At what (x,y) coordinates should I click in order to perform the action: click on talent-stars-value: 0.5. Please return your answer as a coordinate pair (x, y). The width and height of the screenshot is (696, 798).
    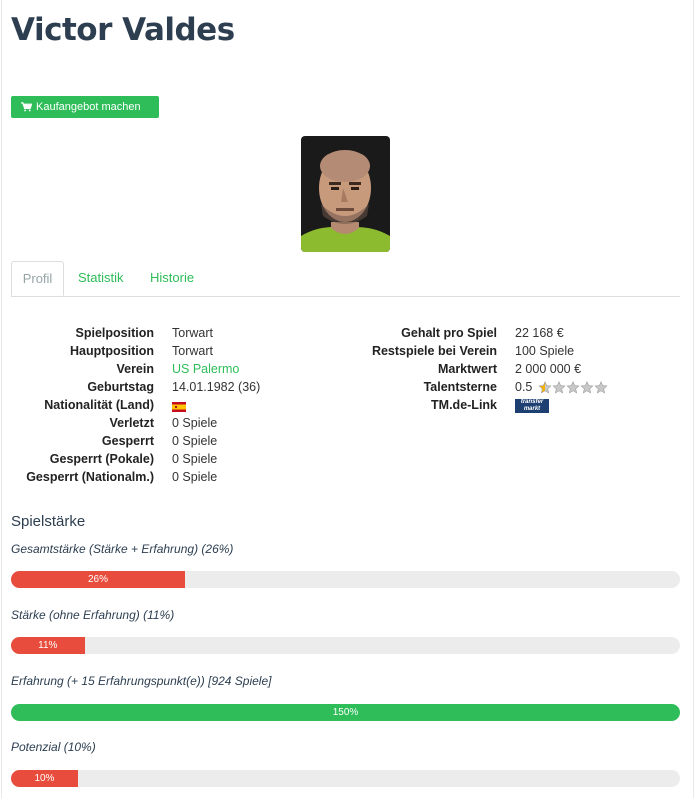
    Looking at the image, I should click on (524, 387).